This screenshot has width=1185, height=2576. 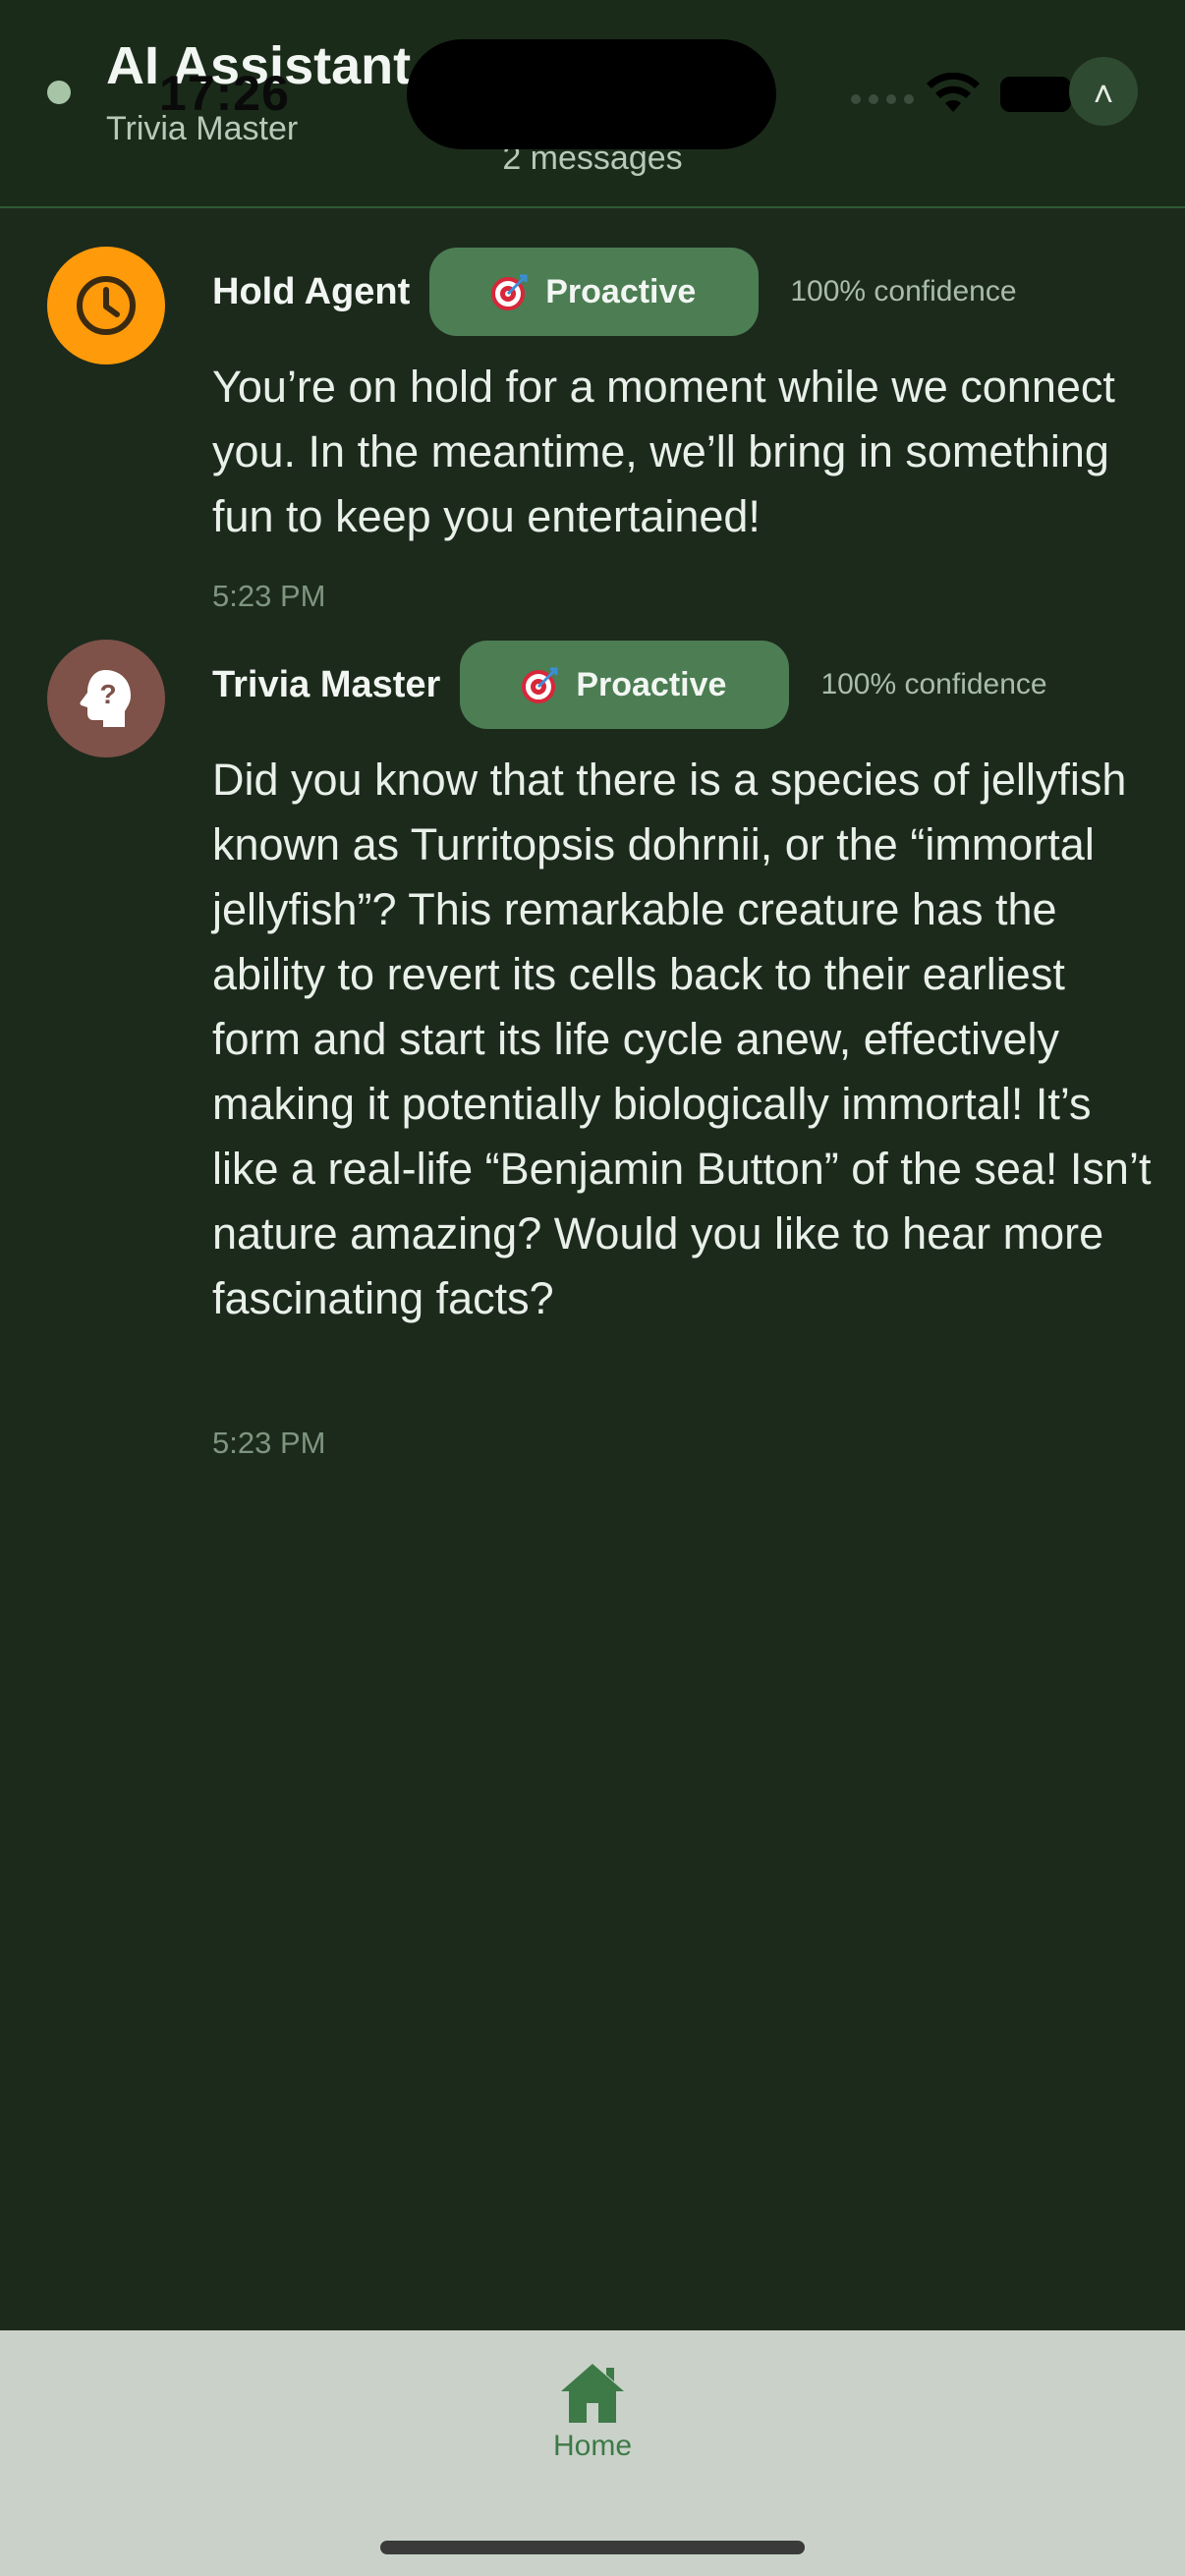 What do you see at coordinates (59, 92) in the screenshot?
I see `presence-indicator` at bounding box center [59, 92].